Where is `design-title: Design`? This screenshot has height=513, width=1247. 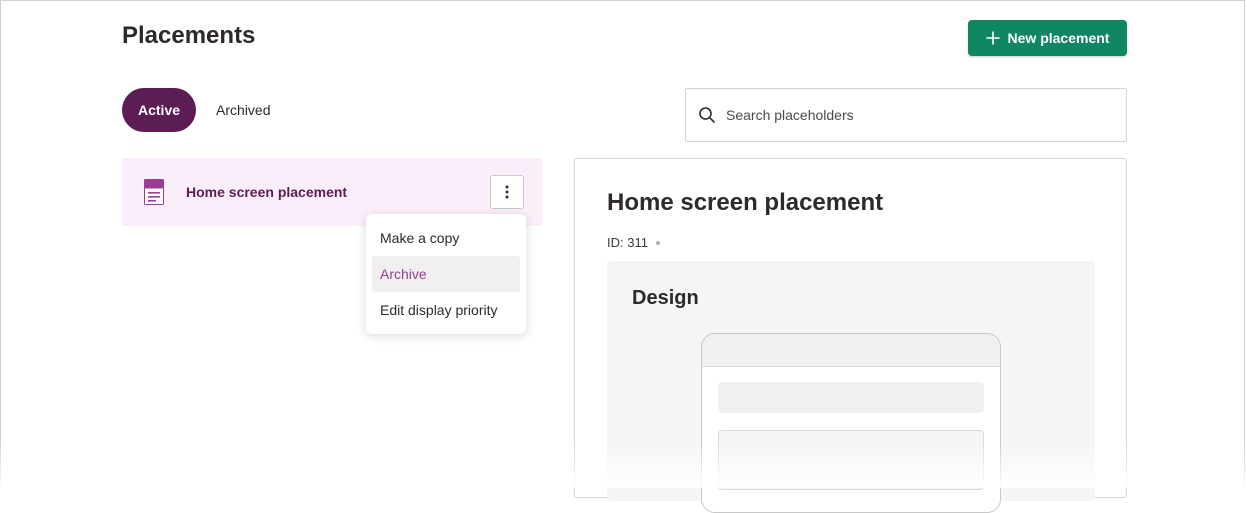
design-title: Design is located at coordinates (665, 298).